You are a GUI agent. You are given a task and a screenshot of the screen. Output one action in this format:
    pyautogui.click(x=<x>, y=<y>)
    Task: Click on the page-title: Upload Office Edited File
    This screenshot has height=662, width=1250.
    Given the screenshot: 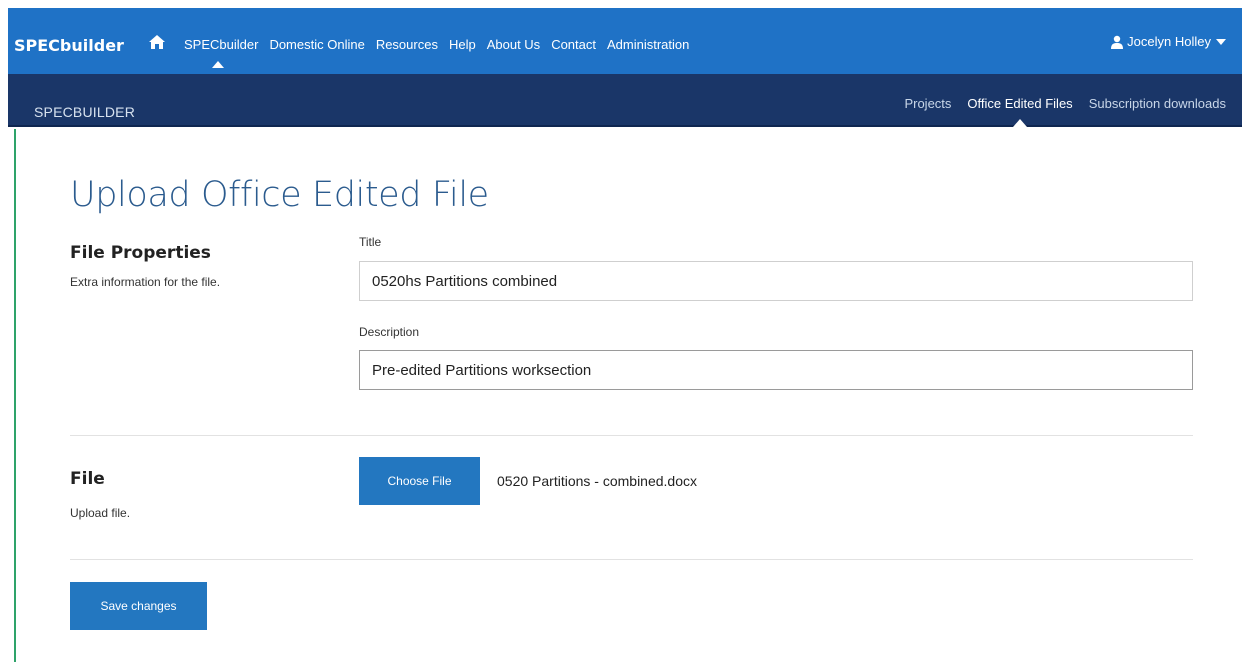 What is the action you would take?
    pyautogui.click(x=279, y=195)
    